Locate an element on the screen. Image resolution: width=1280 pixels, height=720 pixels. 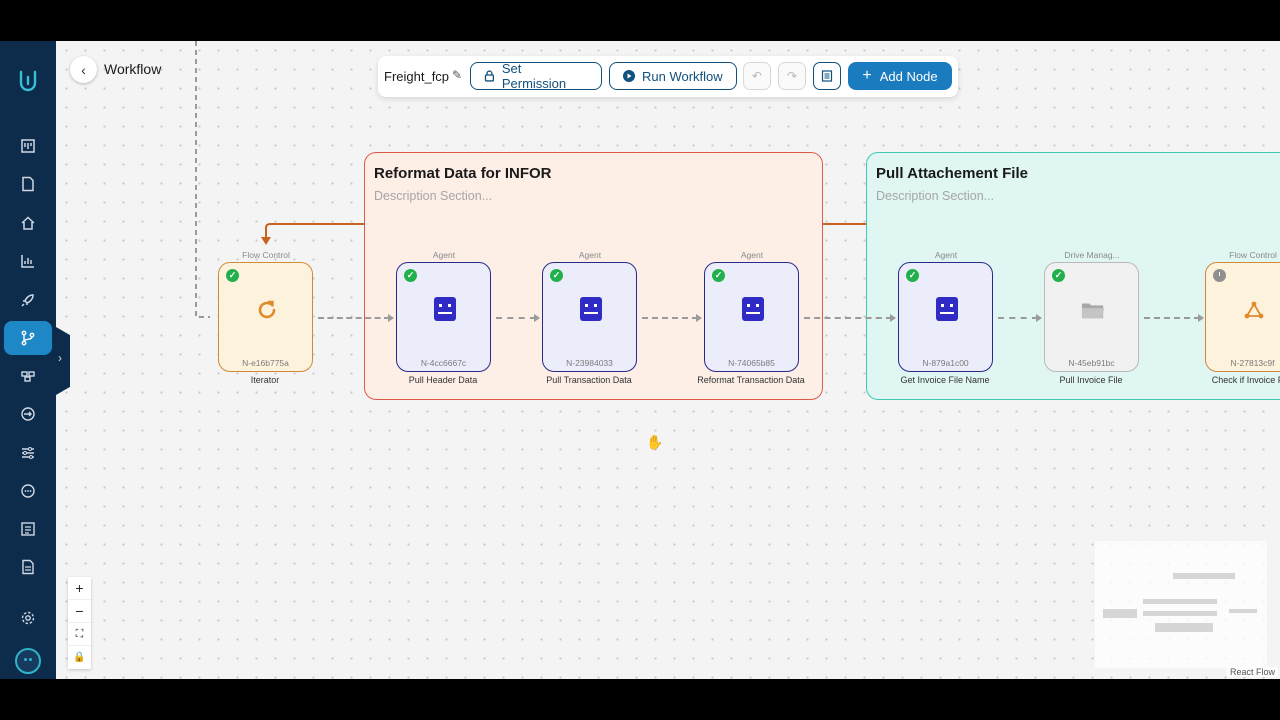
group-title: Reformat Data for INFOR is located at coordinates (463, 173).